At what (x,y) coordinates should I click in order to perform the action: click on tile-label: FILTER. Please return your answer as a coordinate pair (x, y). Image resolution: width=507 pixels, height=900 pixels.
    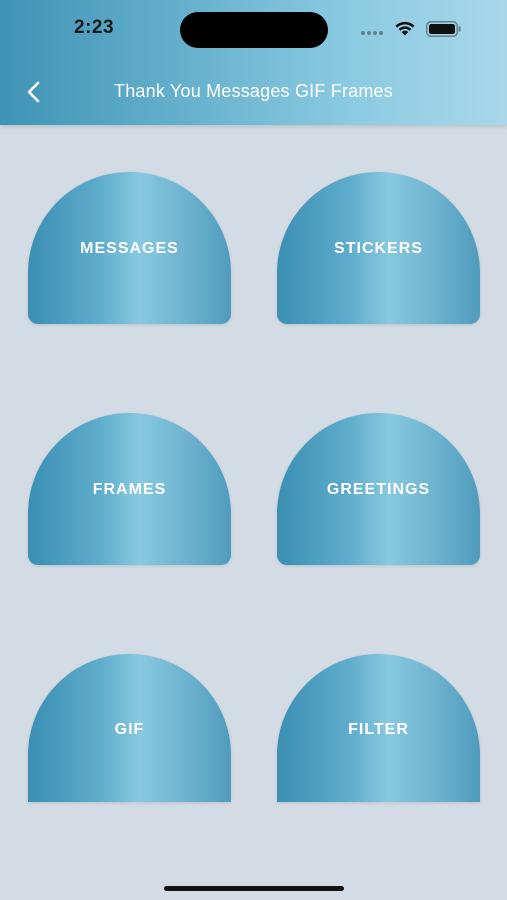
    Looking at the image, I should click on (378, 729).